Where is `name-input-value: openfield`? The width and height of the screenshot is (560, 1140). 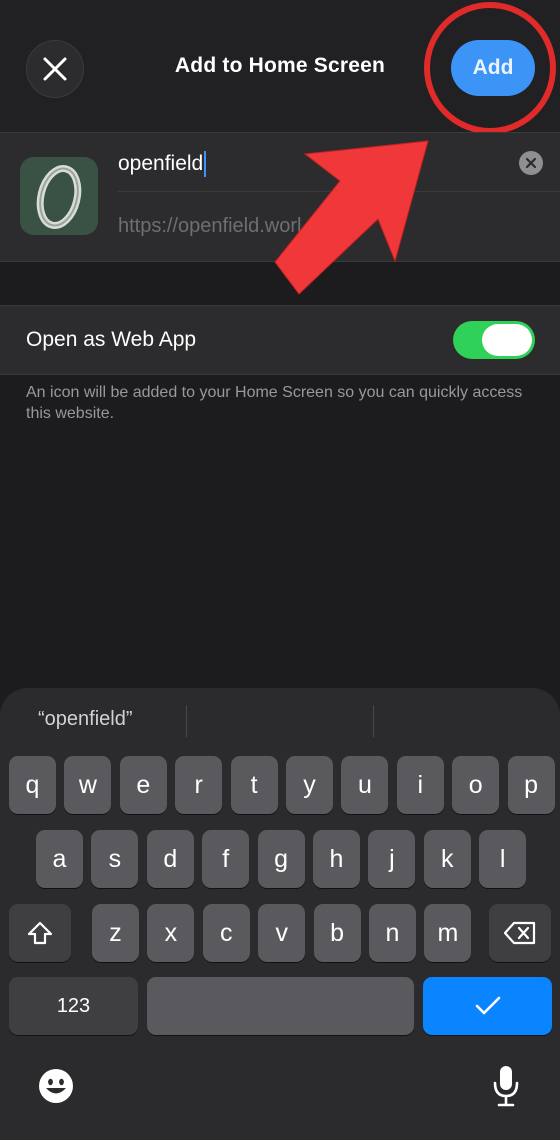 name-input-value: openfield is located at coordinates (161, 163).